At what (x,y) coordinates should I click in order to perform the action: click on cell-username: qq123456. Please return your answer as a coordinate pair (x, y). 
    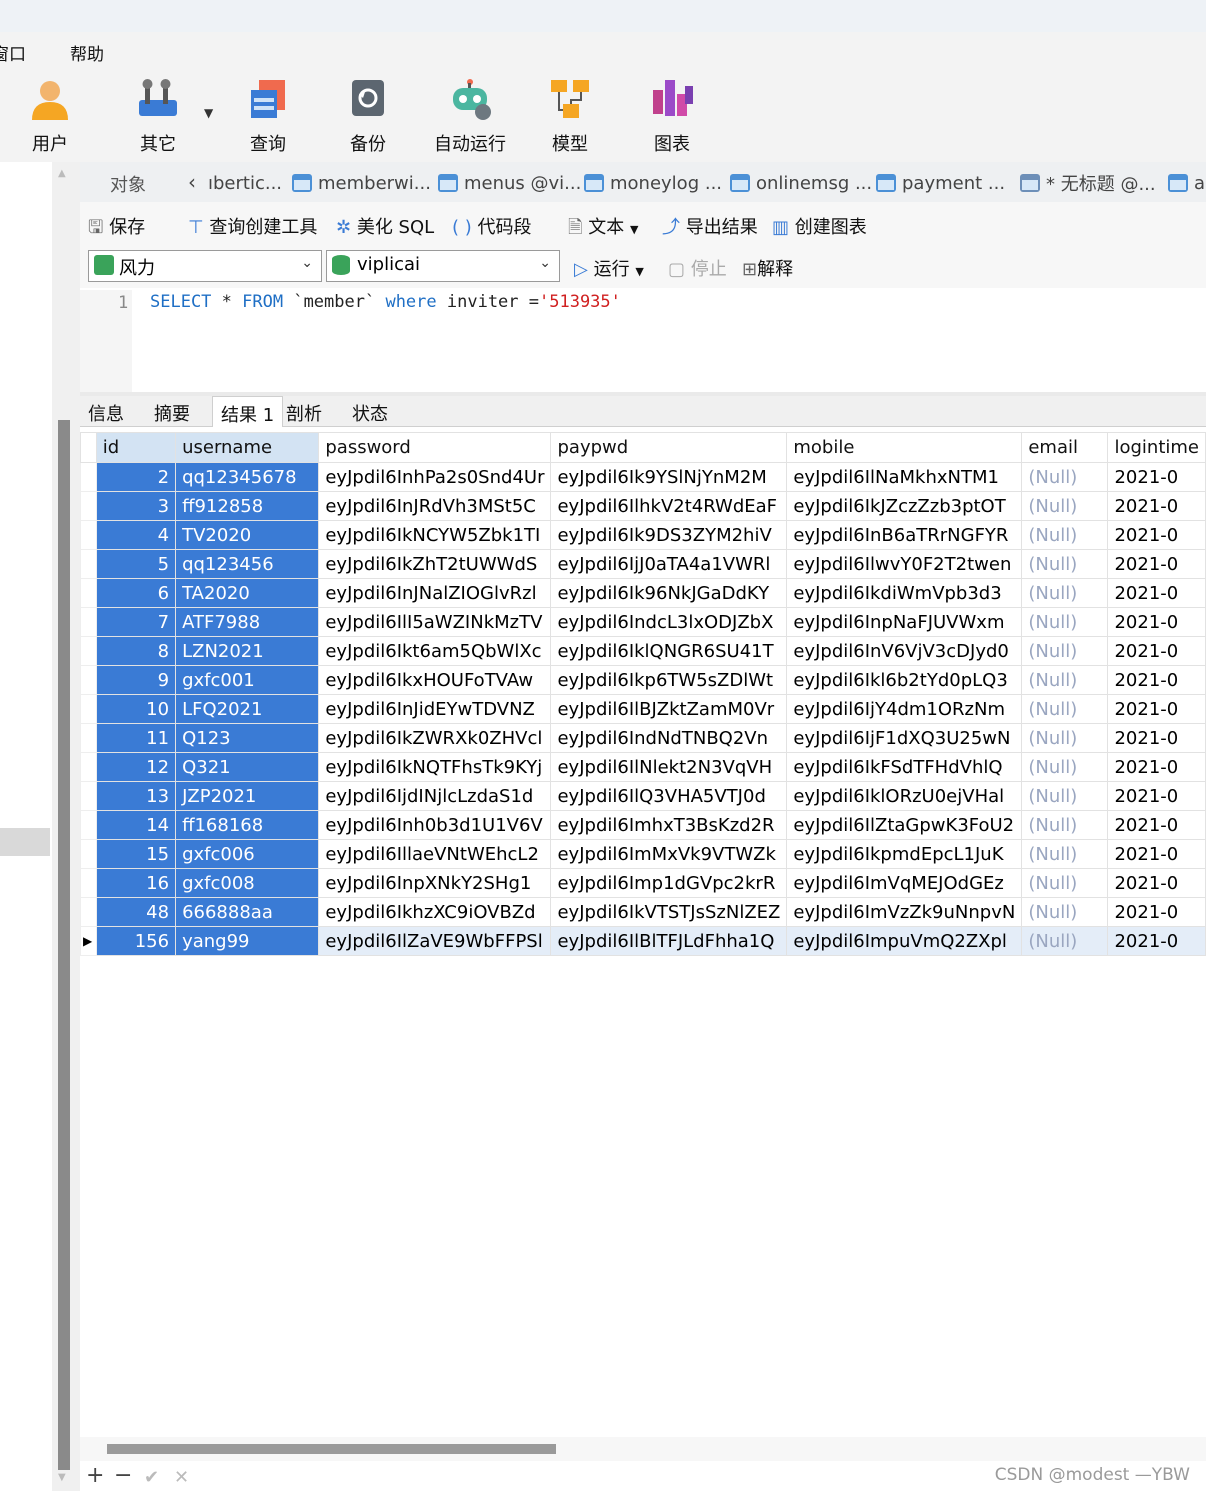
    Looking at the image, I should click on (247, 564).